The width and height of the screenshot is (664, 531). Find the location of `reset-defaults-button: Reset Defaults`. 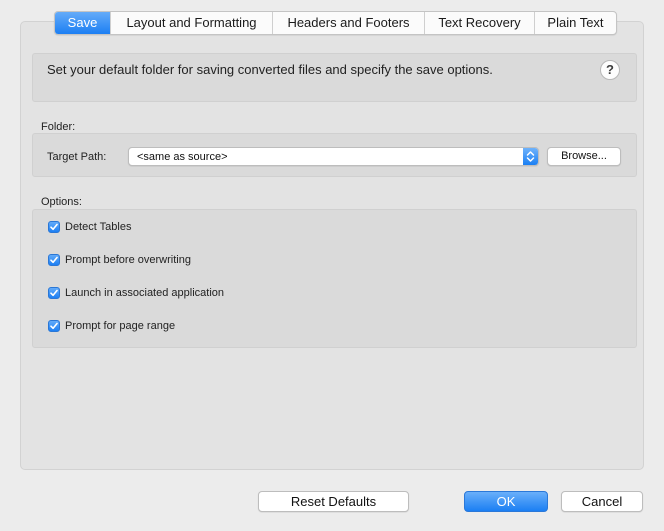

reset-defaults-button: Reset Defaults is located at coordinates (333, 501).